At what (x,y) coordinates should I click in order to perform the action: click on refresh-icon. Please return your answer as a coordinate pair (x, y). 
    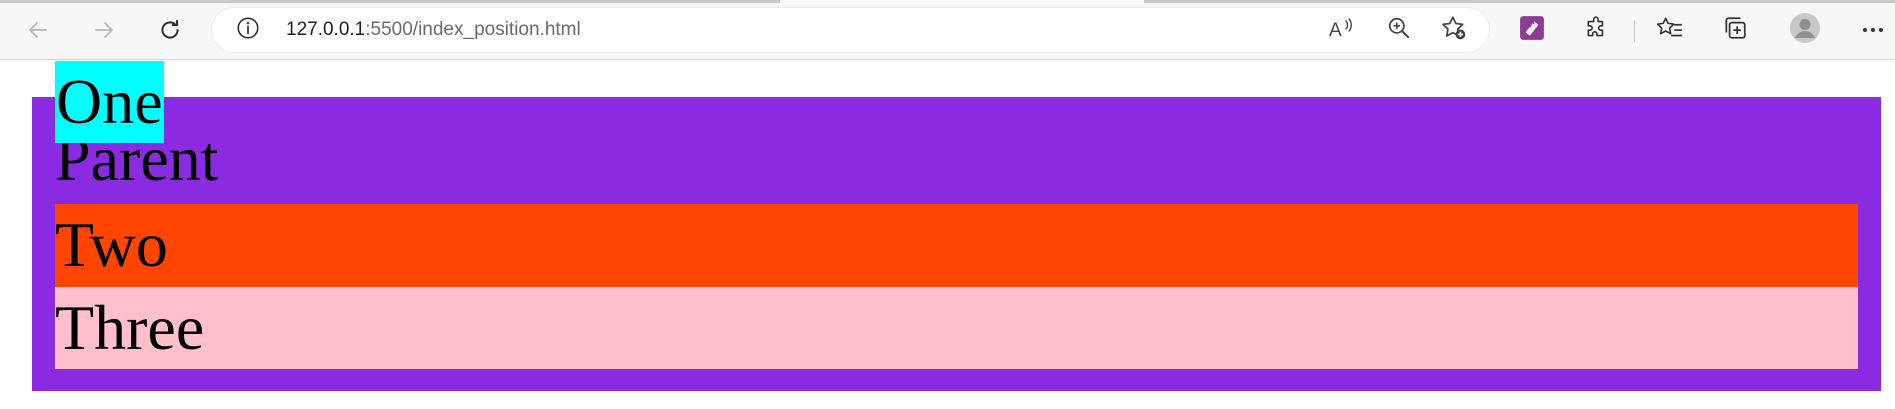
    Looking at the image, I should click on (170, 30).